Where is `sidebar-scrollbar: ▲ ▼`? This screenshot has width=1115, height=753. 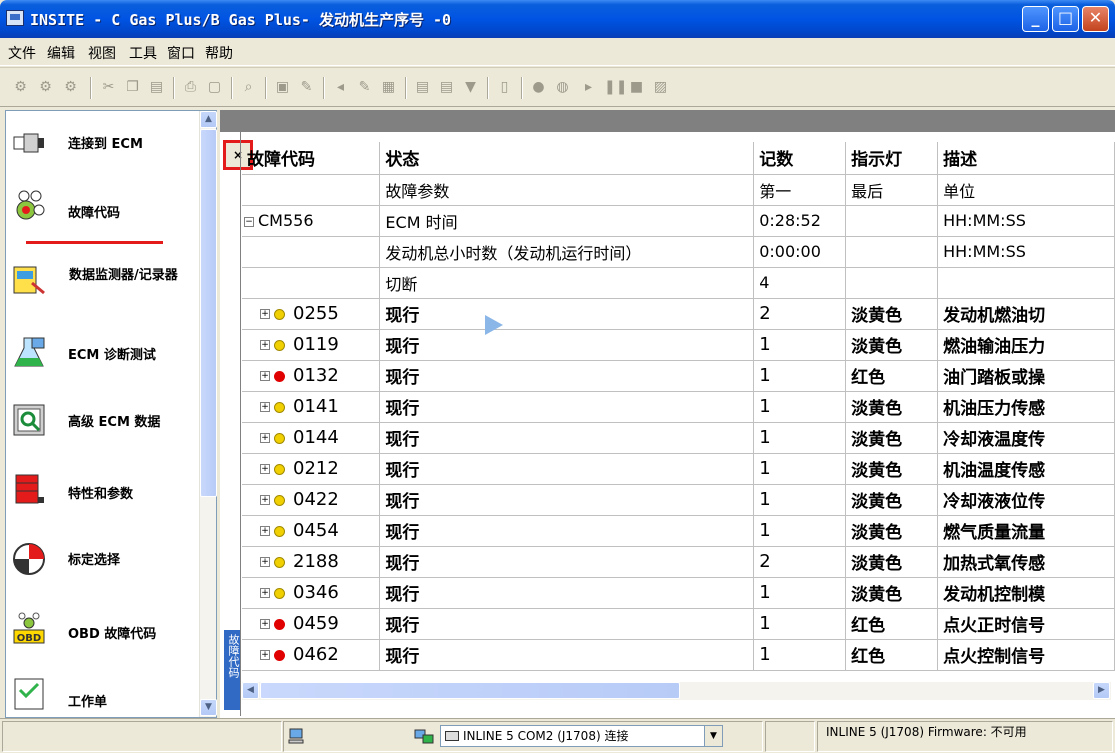 sidebar-scrollbar: ▲ ▼ is located at coordinates (208, 414).